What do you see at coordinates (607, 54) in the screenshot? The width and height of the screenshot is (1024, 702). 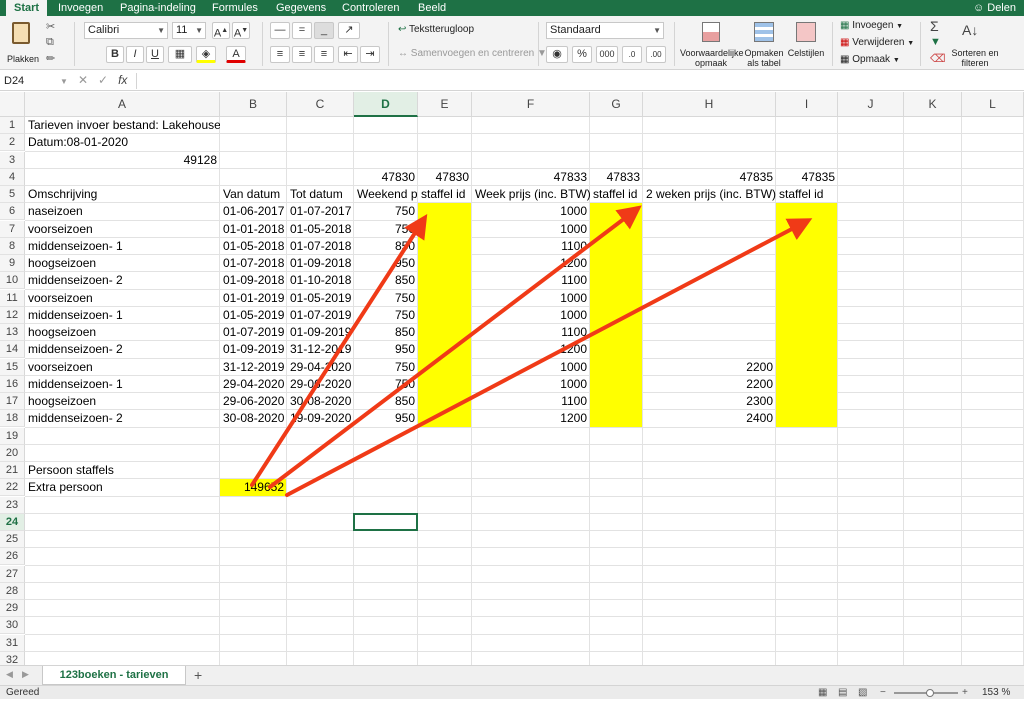 I see `comma-style-button: 000` at bounding box center [607, 54].